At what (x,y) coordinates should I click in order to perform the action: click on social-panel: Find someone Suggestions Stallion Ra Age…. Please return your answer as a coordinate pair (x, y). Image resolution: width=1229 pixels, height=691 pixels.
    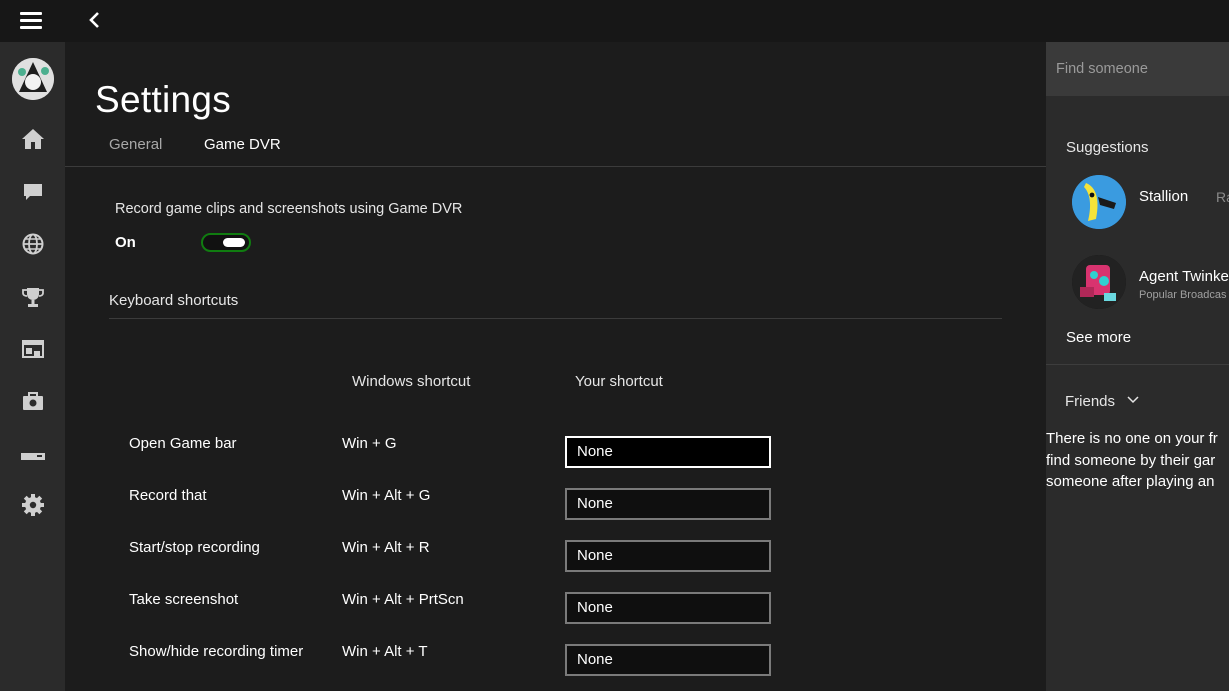
    Looking at the image, I should click on (1137, 366).